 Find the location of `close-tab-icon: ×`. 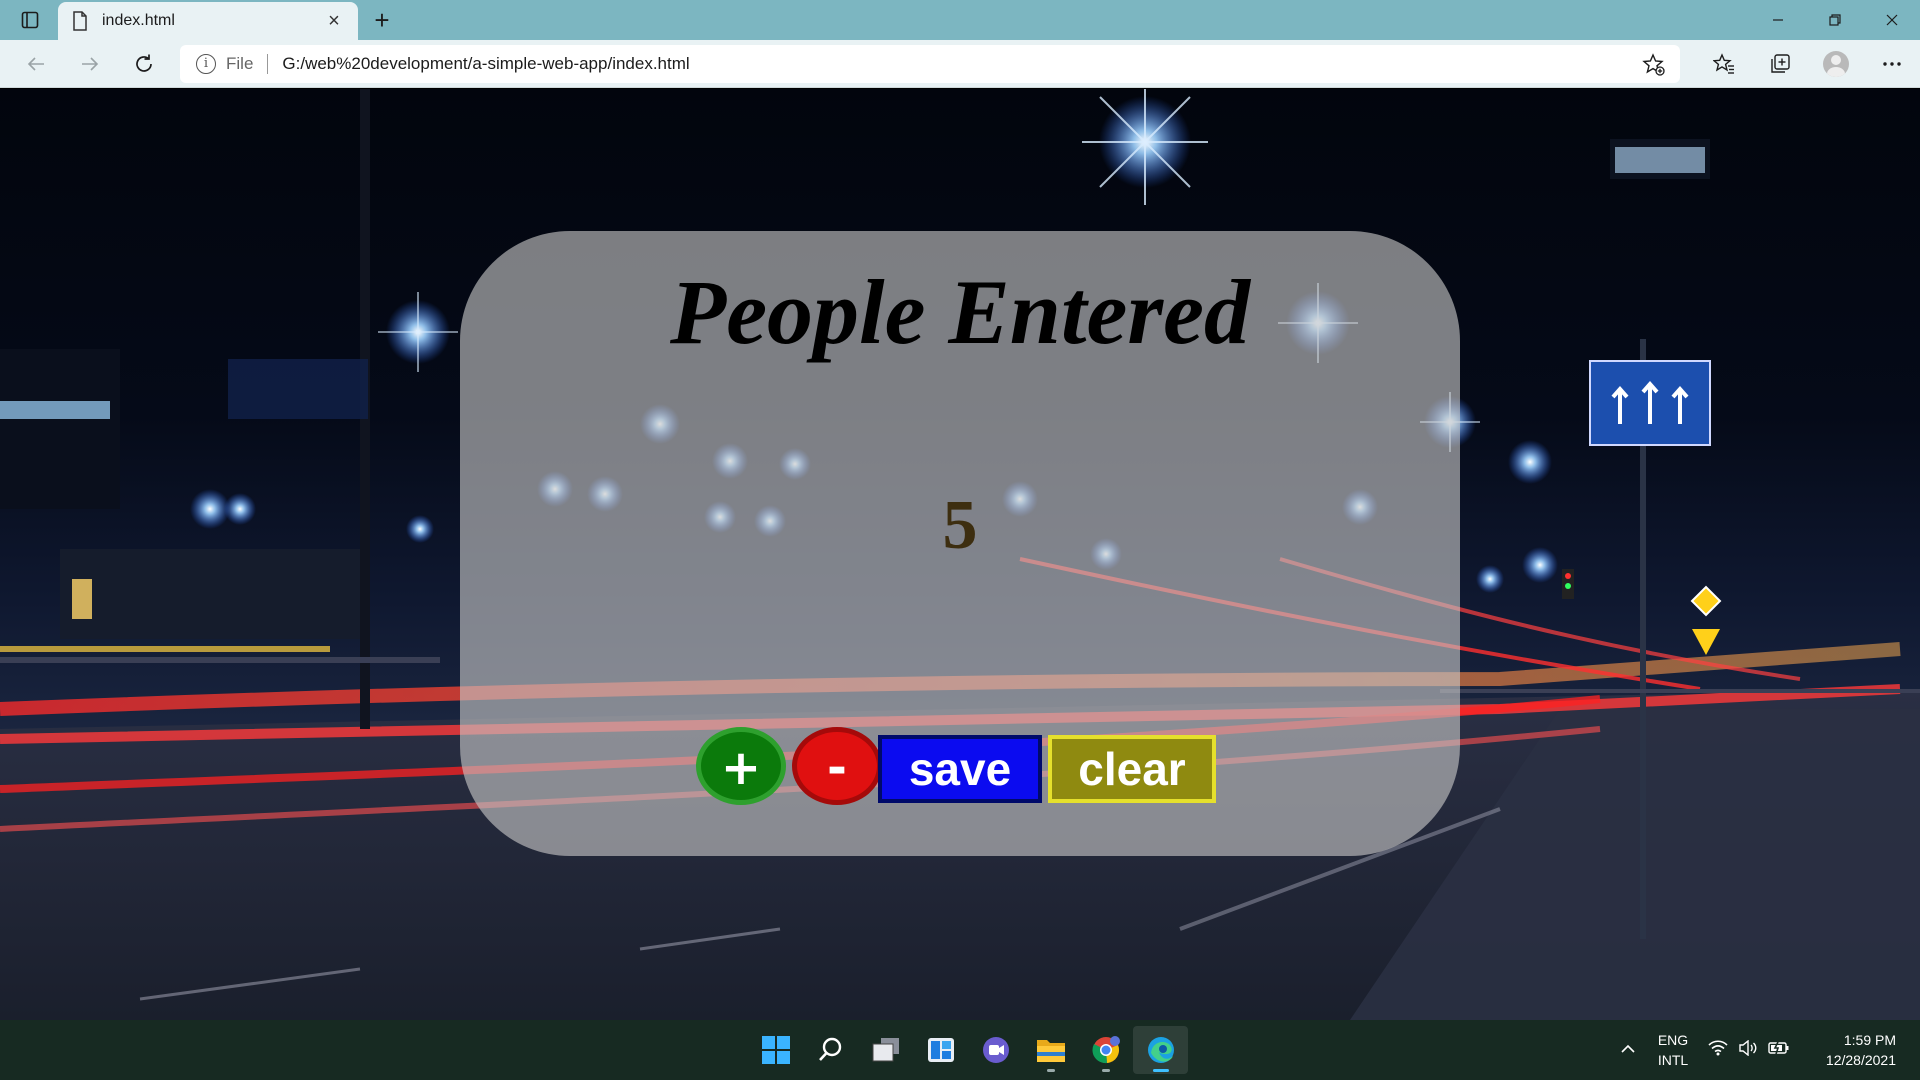

close-tab-icon: × is located at coordinates (334, 21).